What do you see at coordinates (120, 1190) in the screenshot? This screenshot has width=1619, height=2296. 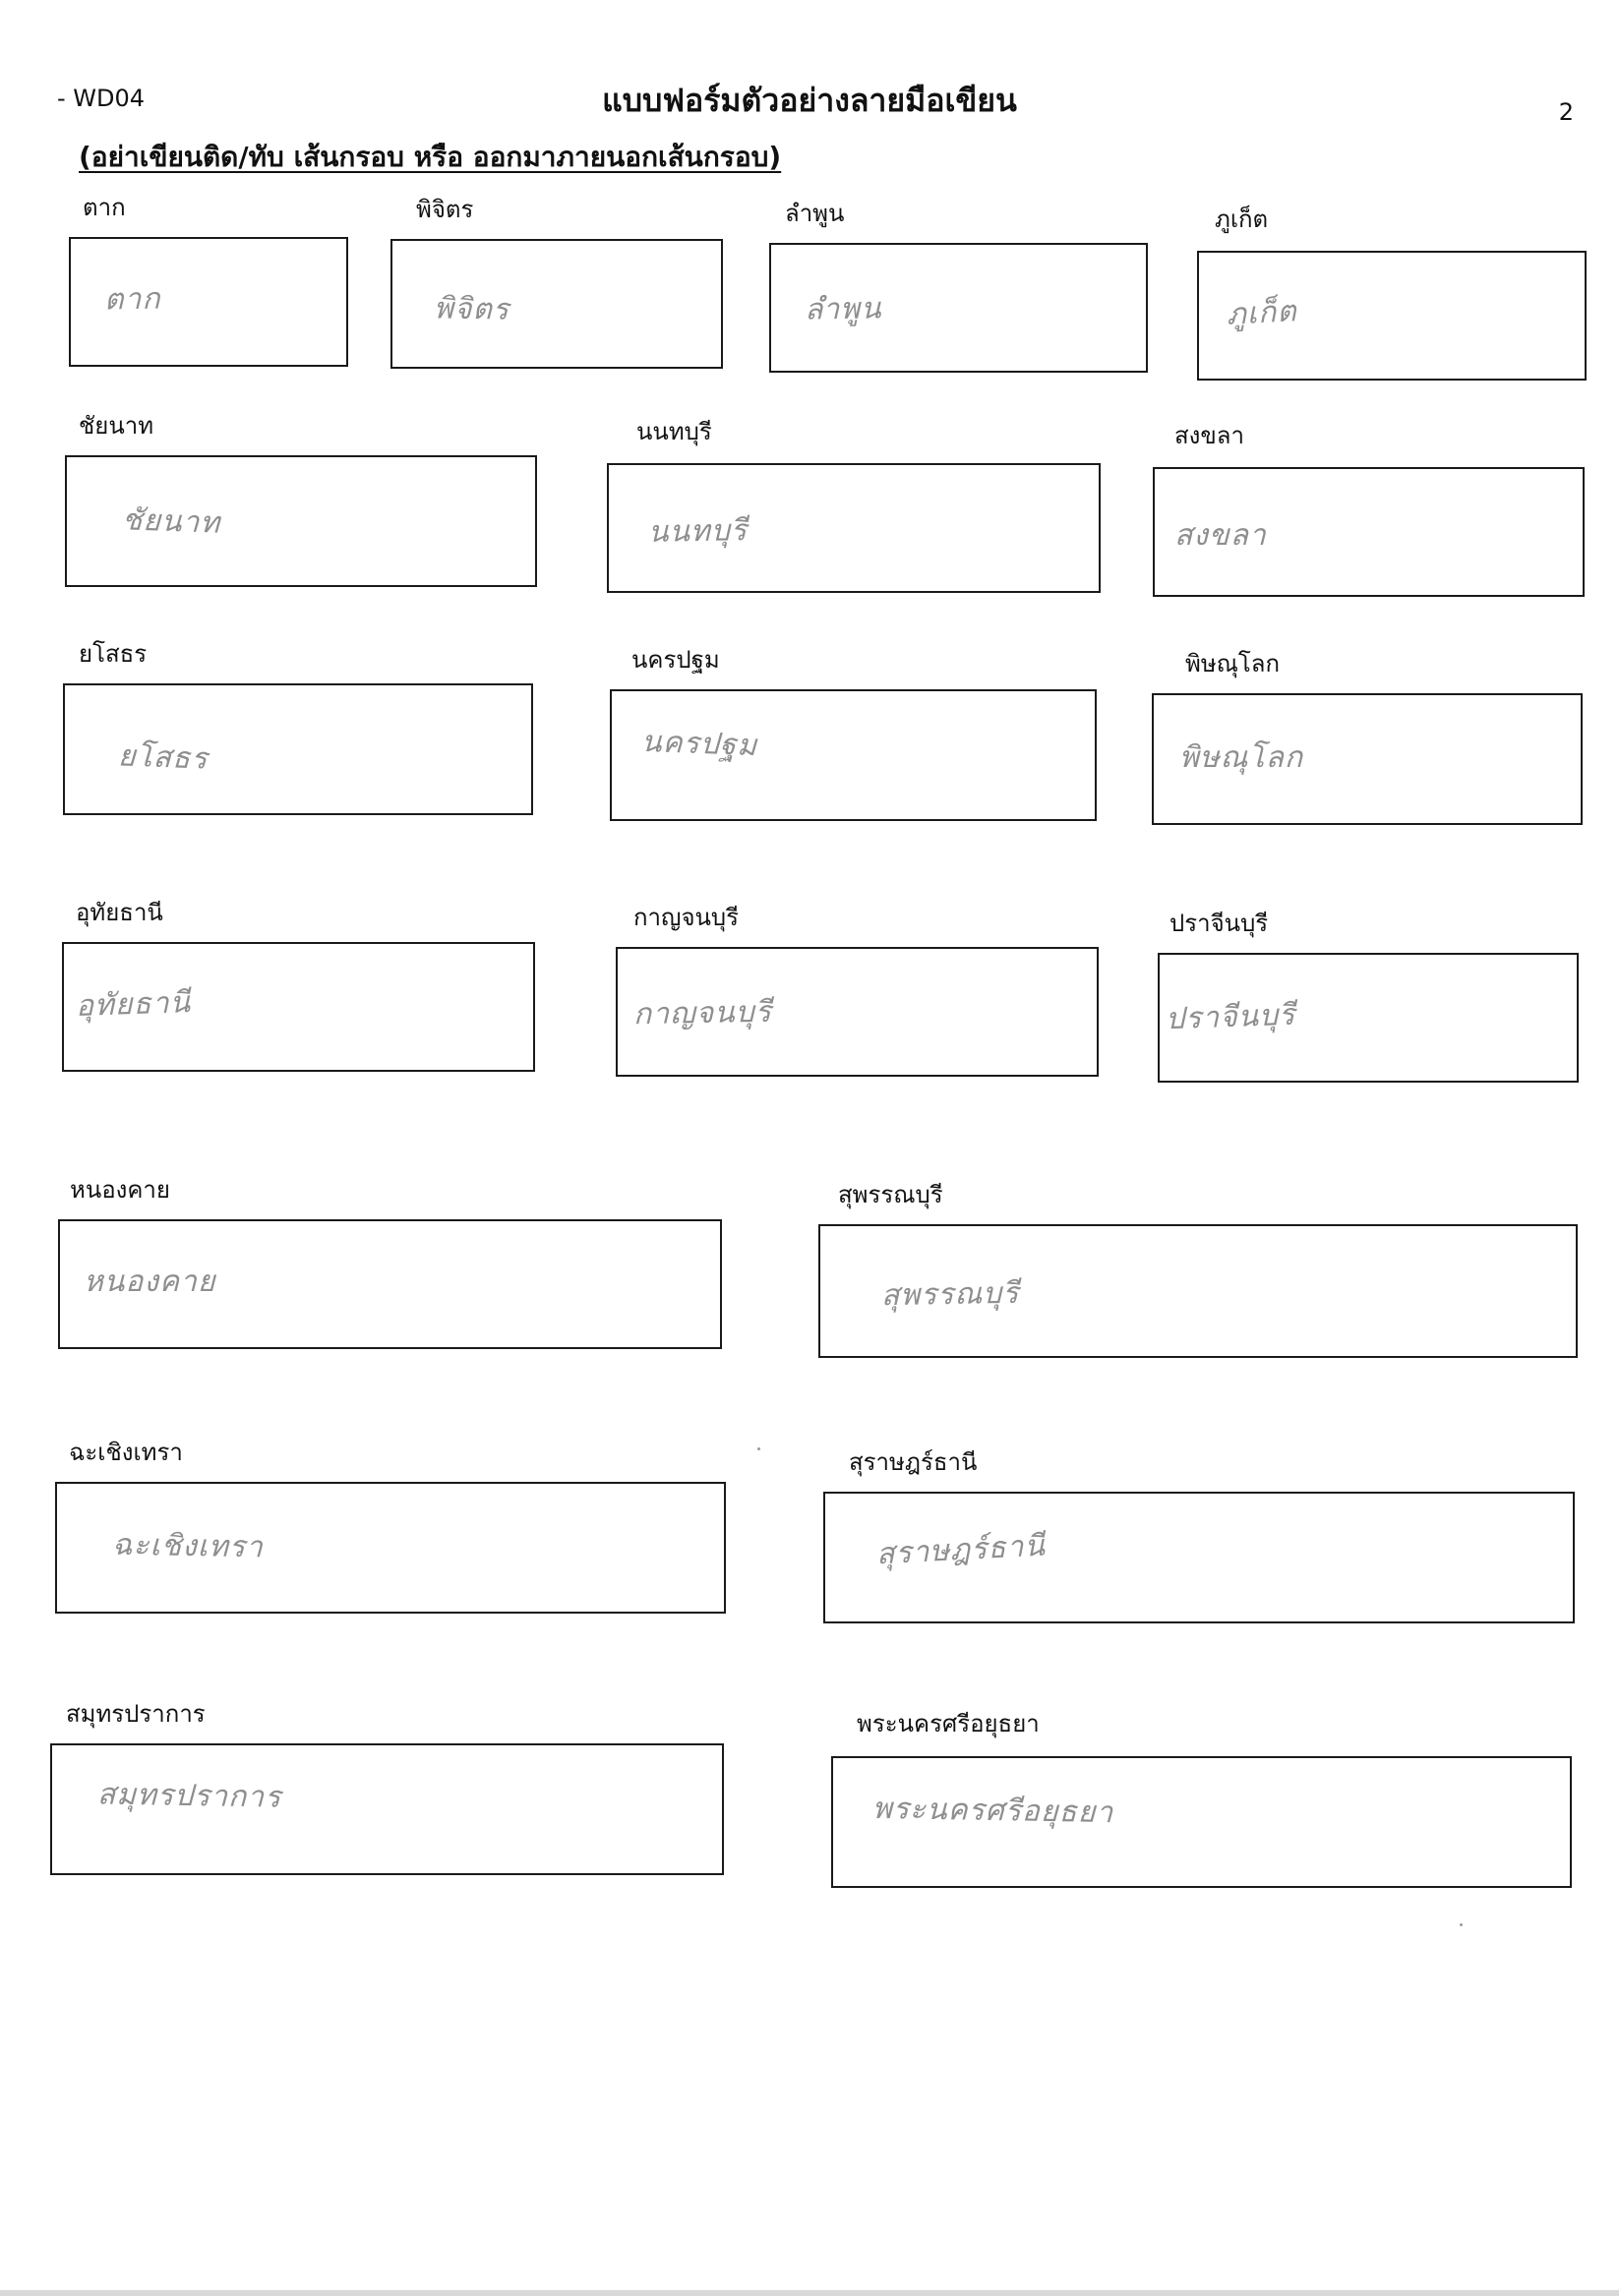 I see `field-label: หนองคาย` at bounding box center [120, 1190].